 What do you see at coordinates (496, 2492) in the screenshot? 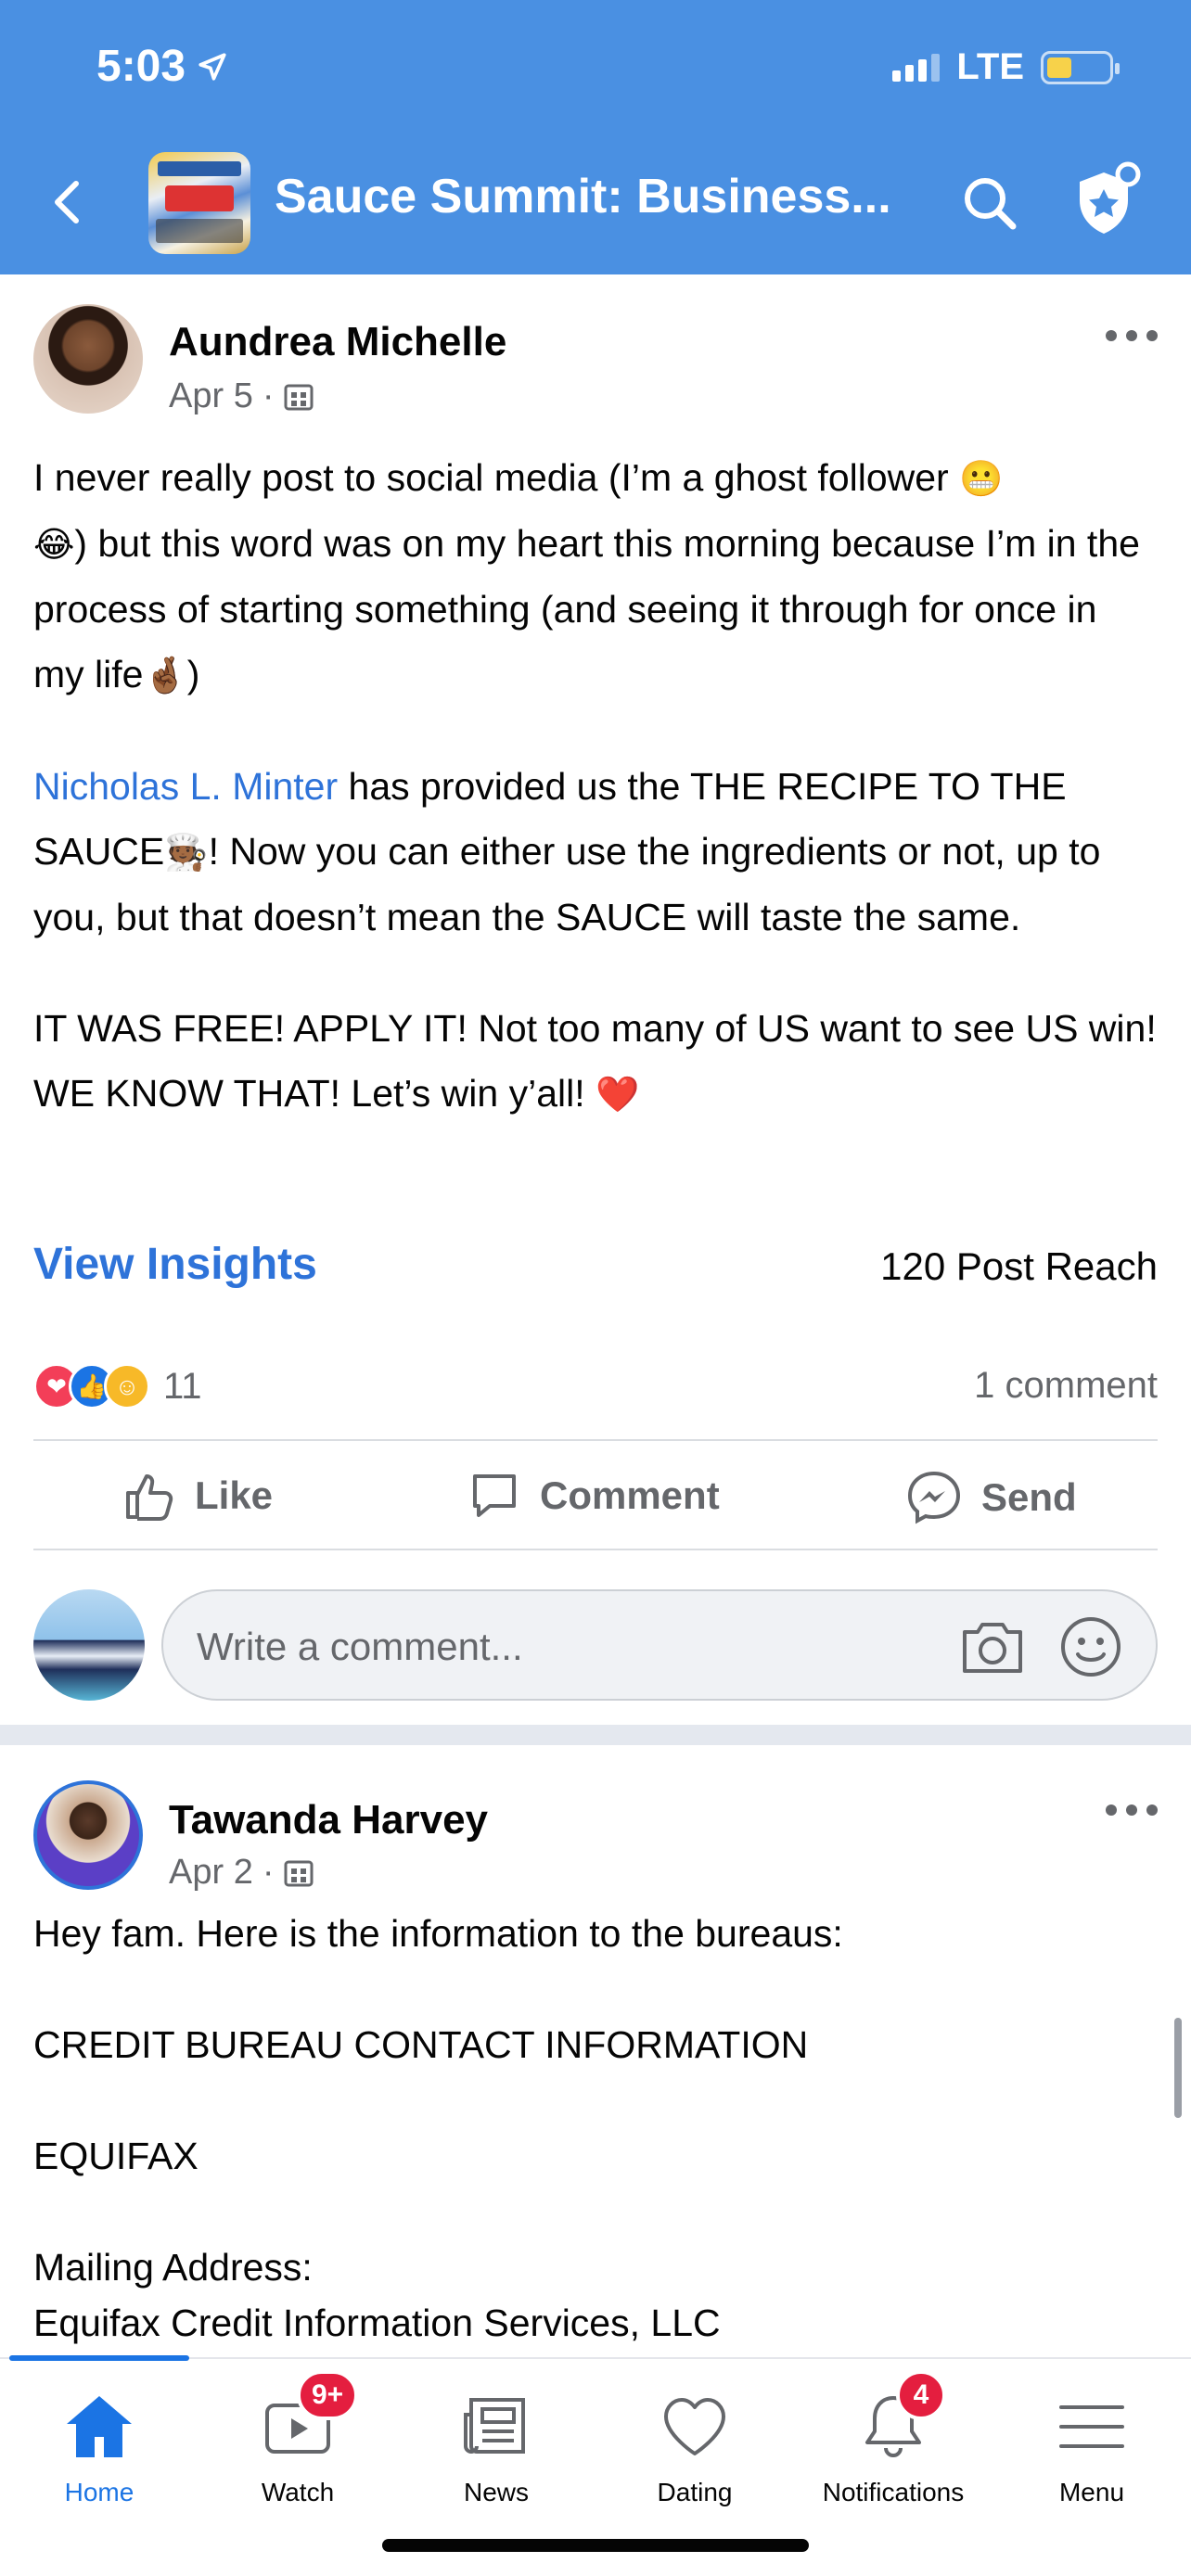
I see `tab-label: News` at bounding box center [496, 2492].